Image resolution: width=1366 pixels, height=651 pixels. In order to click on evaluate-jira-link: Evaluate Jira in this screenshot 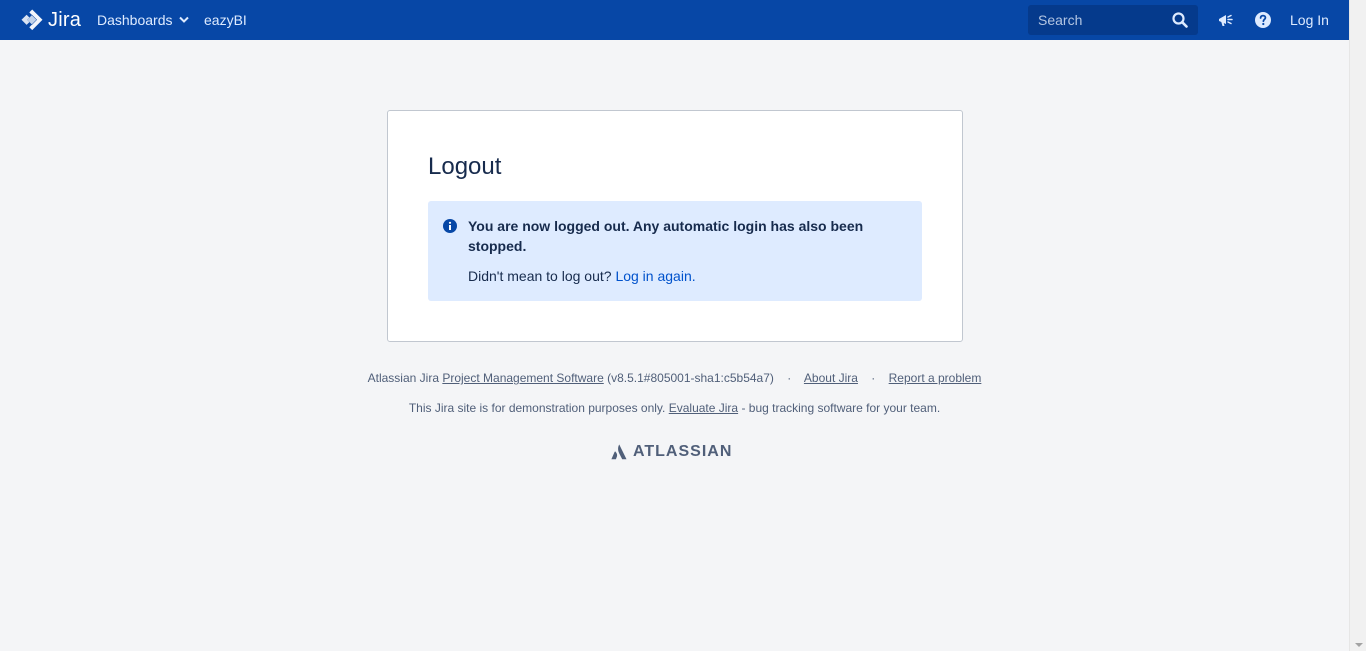, I will do `click(703, 408)`.